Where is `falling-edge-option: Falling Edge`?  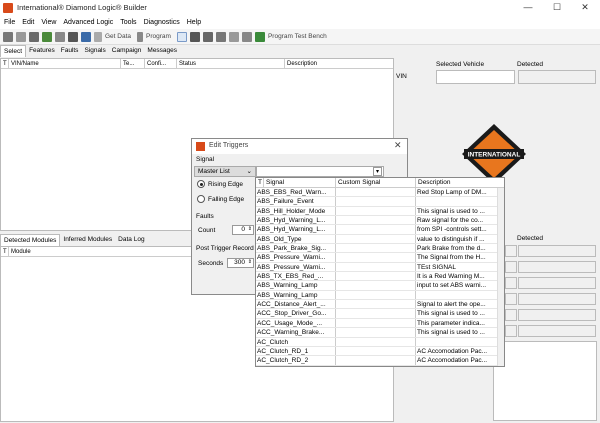
falling-edge-option: Falling Edge is located at coordinates (220, 199).